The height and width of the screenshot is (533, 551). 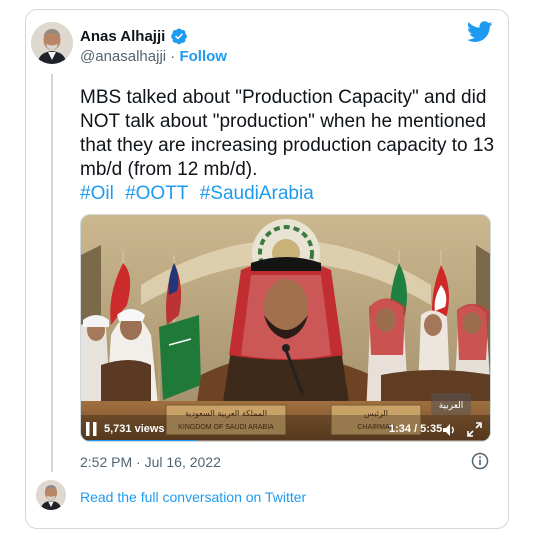 I want to click on read-conversation-link: Read the full conversation on Twitter, so click(x=193, y=497).